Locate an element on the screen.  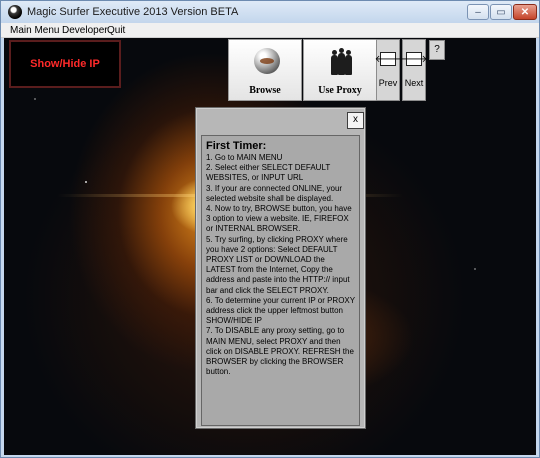
next-label: Next is located at coordinates (414, 83).